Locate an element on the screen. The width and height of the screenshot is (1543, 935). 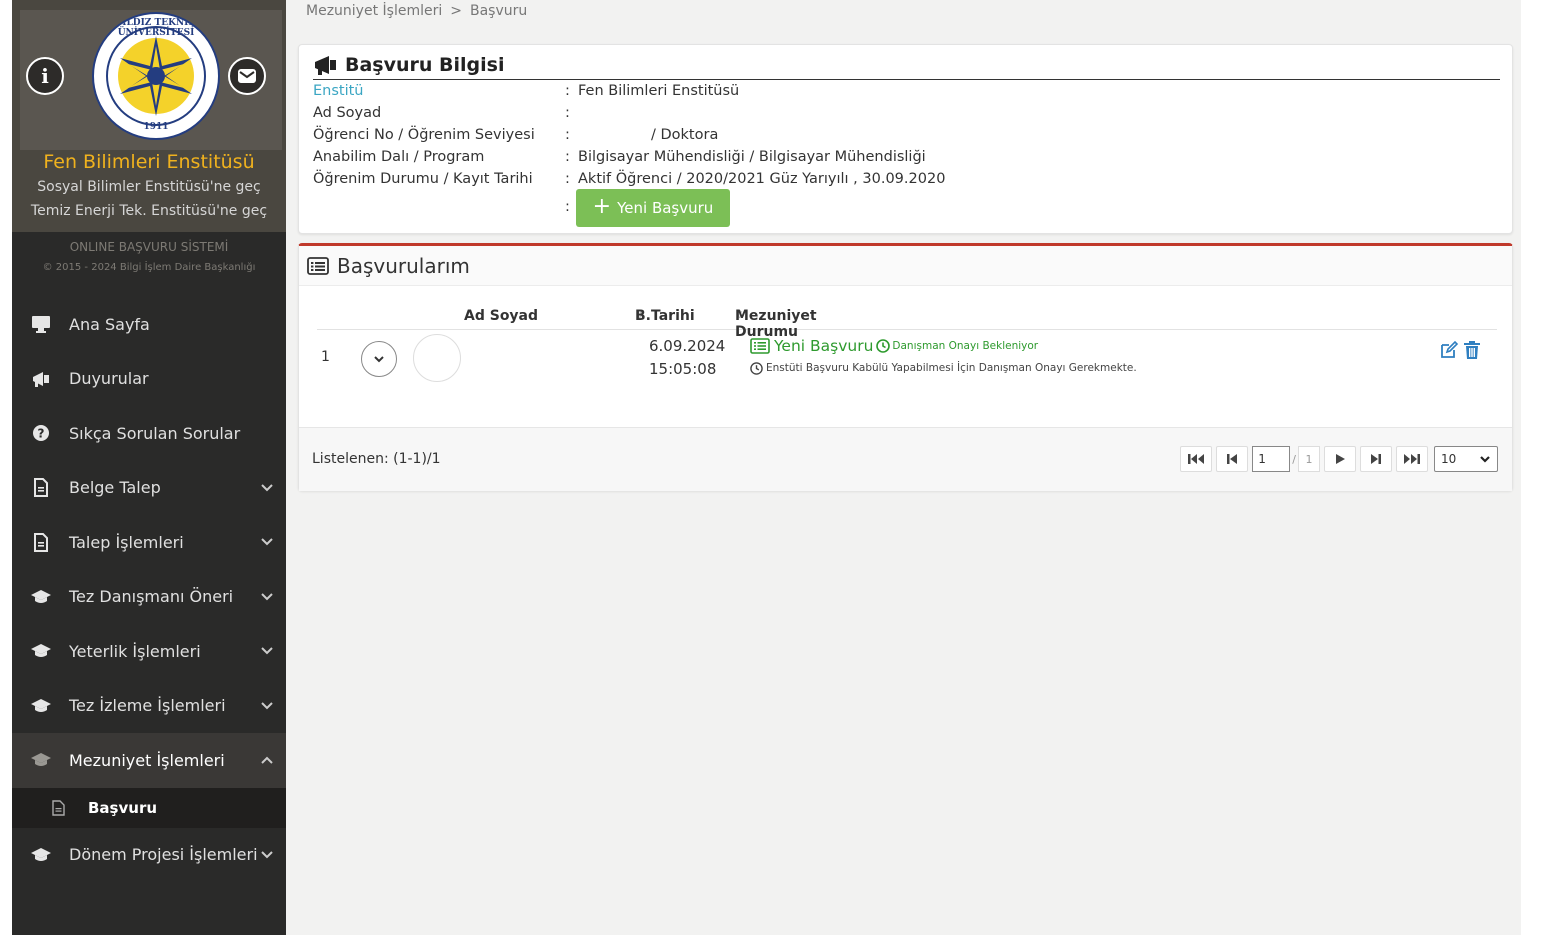
panel-title: Başvuru Bilgisi is located at coordinates (906, 66).